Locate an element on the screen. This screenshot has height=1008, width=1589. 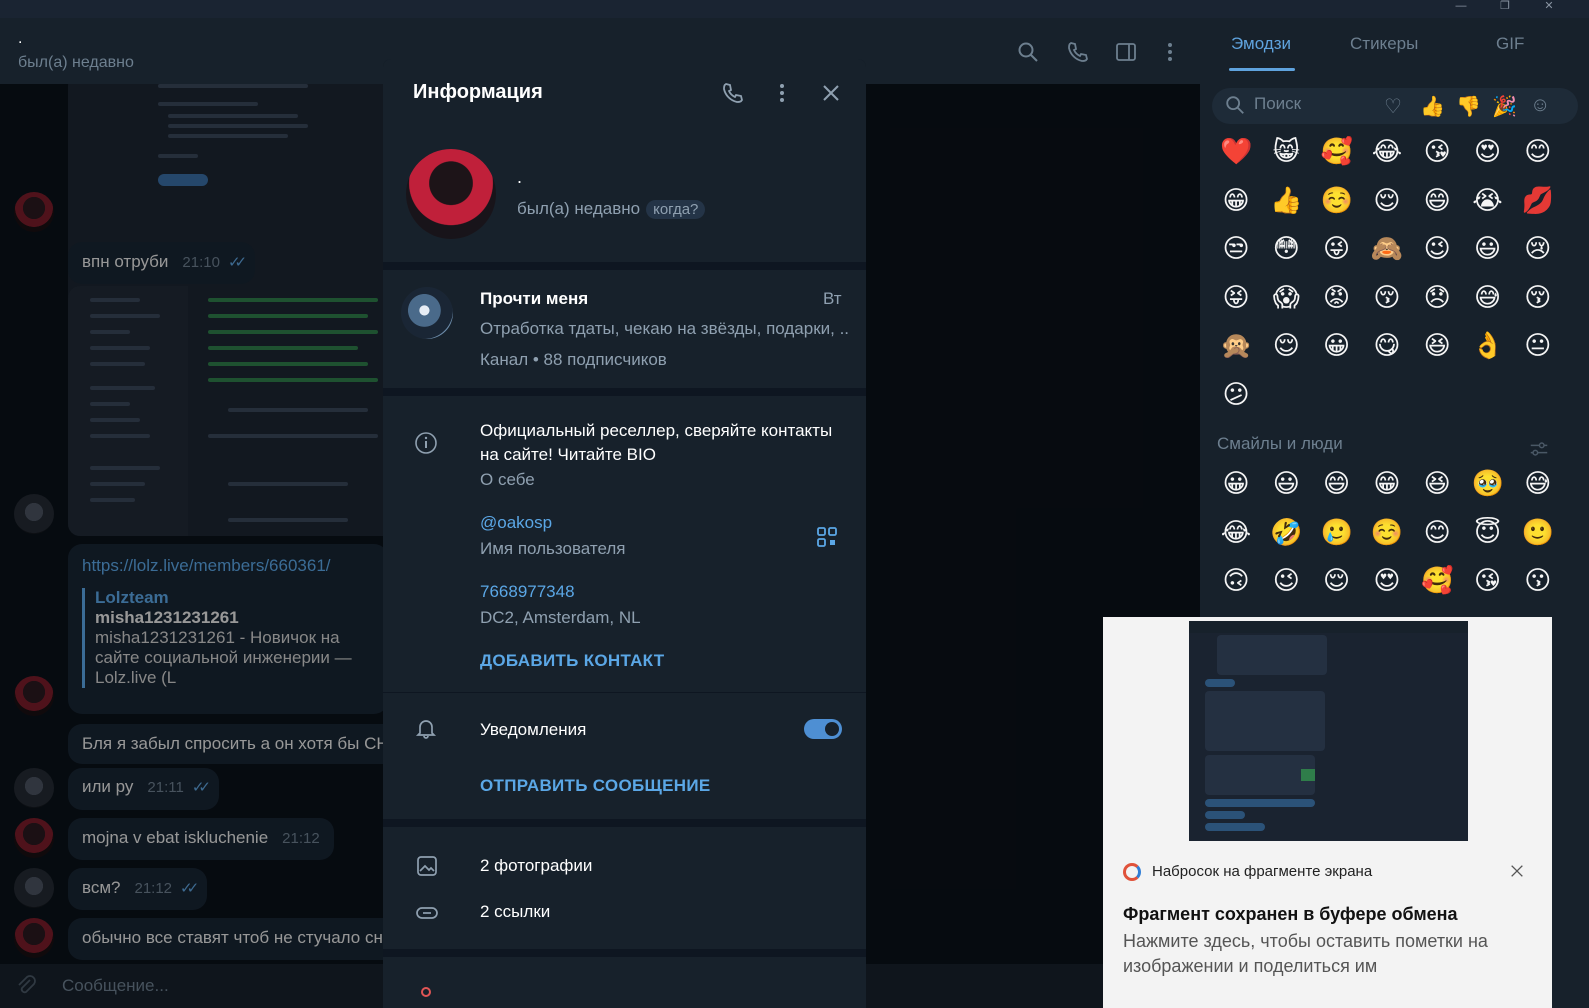
emoji-item: 😳 is located at coordinates (1286, 249).